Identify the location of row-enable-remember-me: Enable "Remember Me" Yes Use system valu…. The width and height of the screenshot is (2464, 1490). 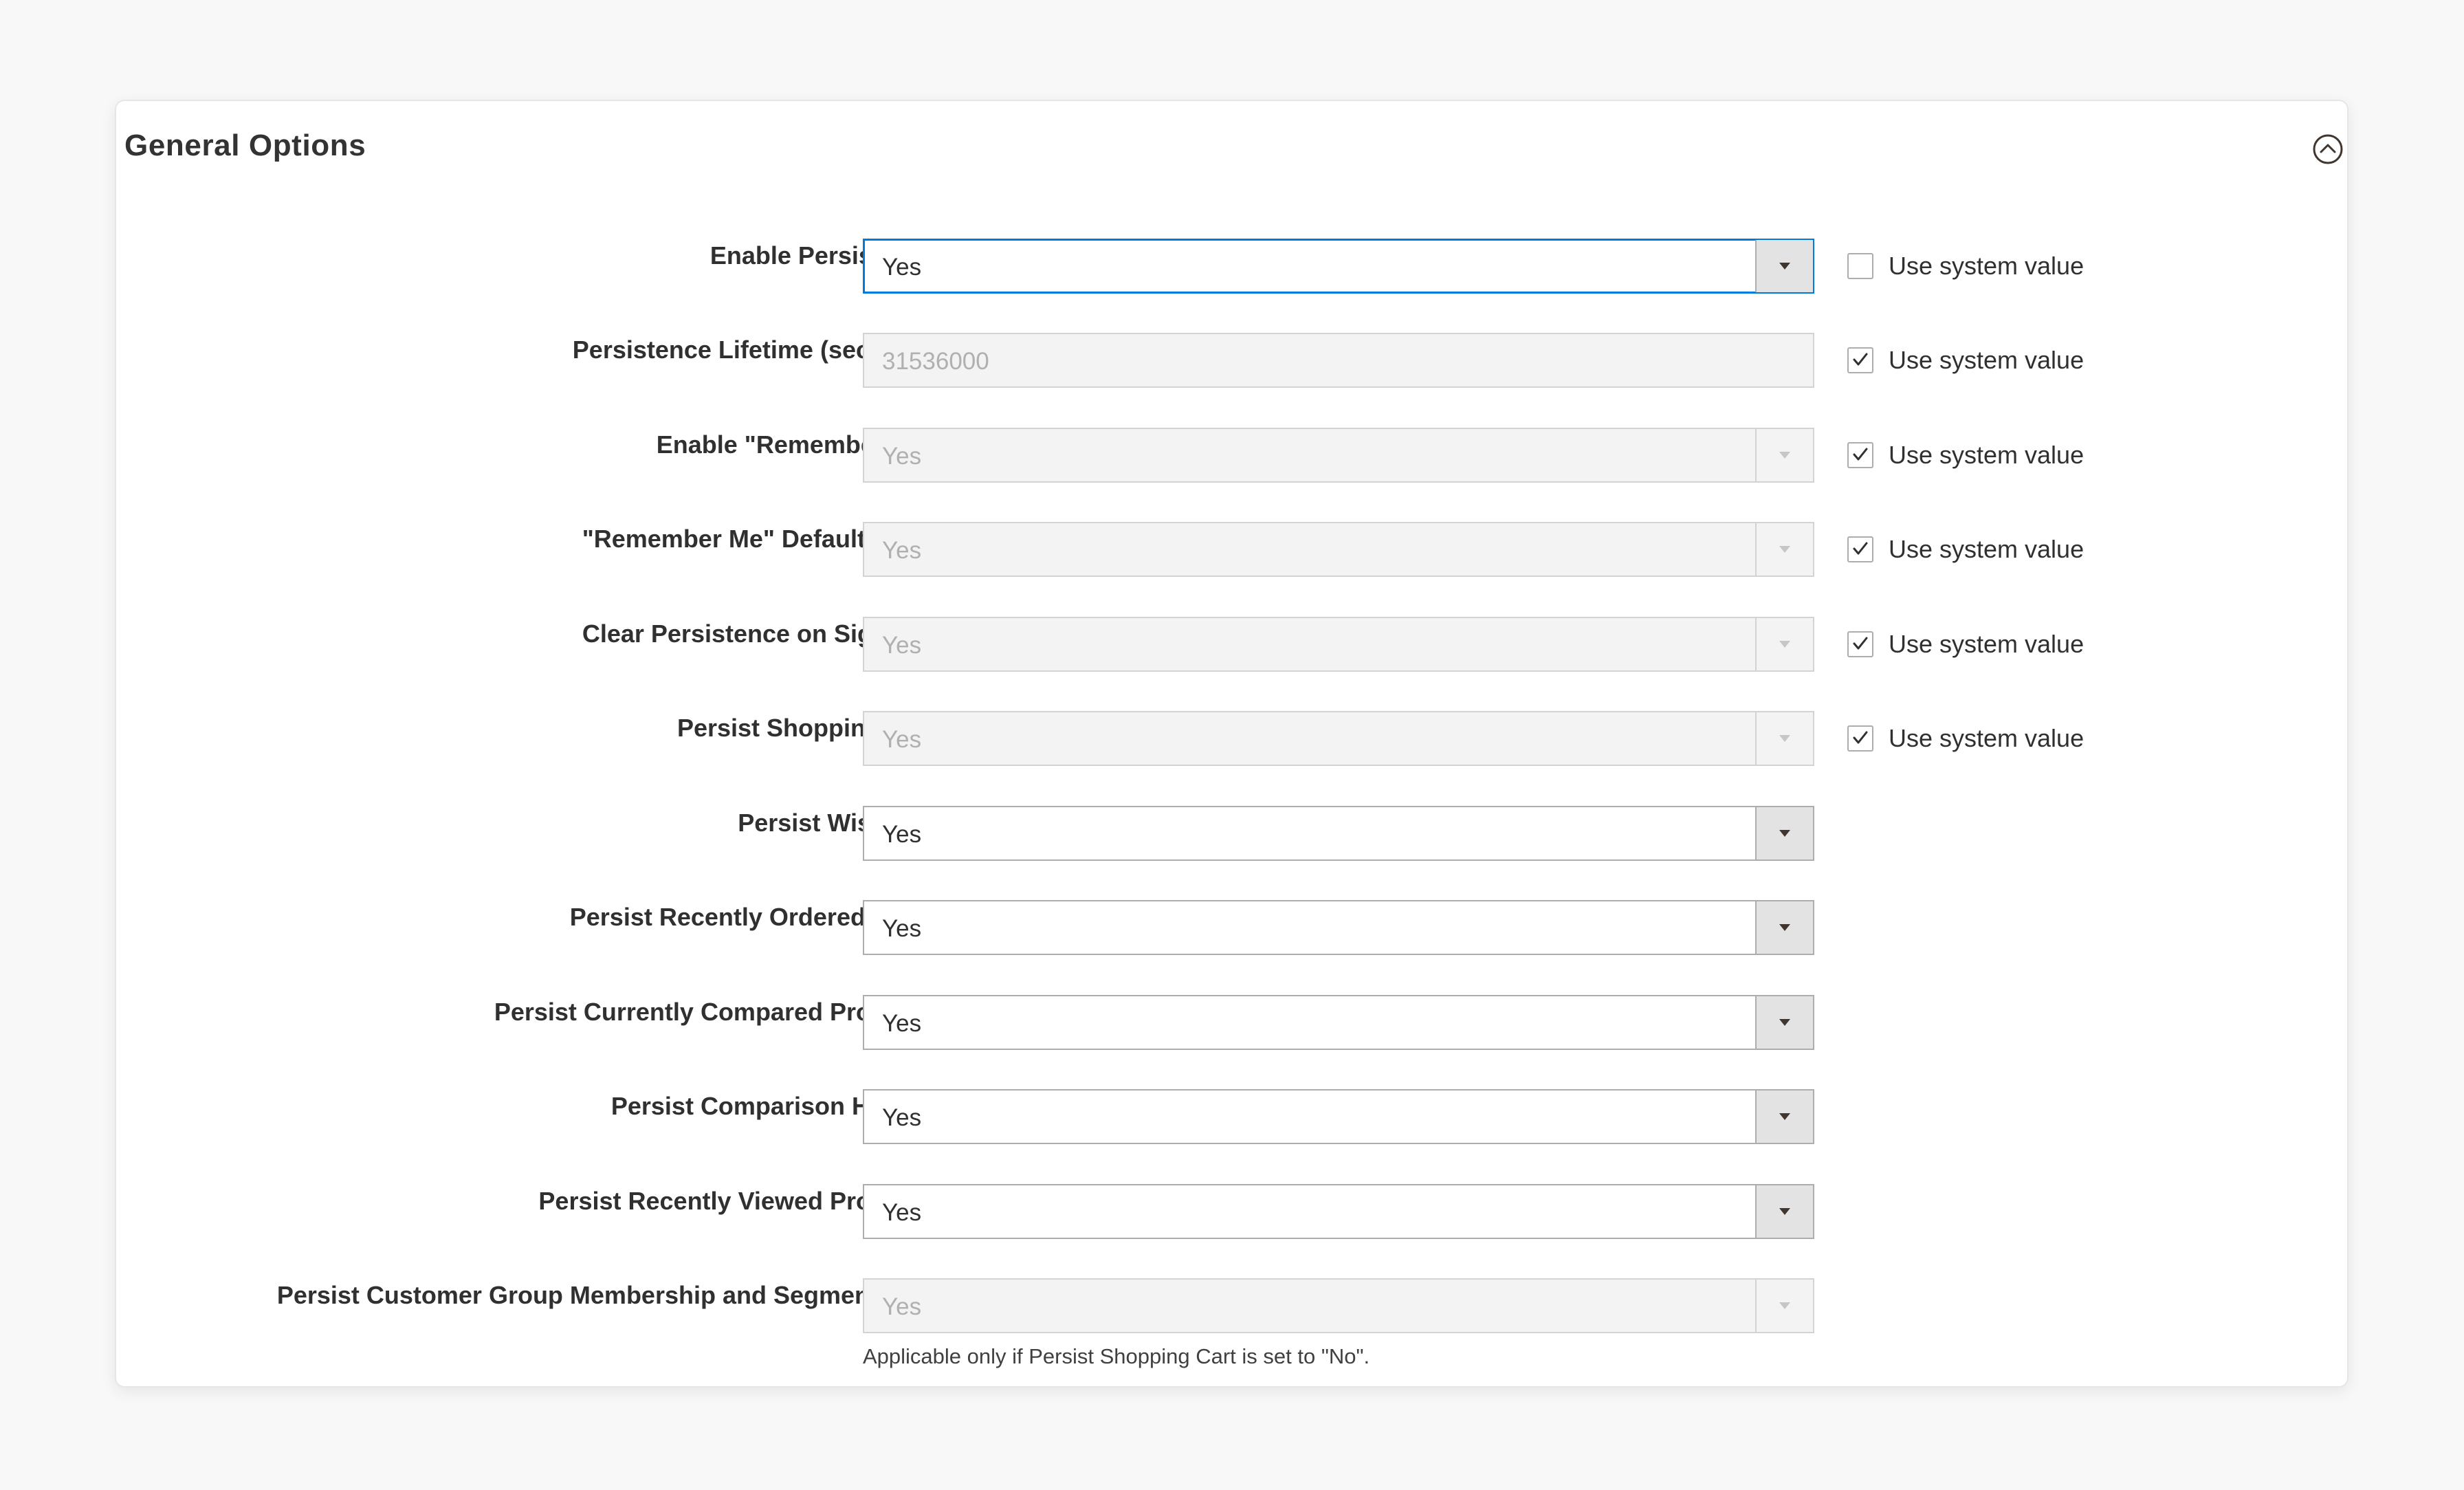
(1231, 456).